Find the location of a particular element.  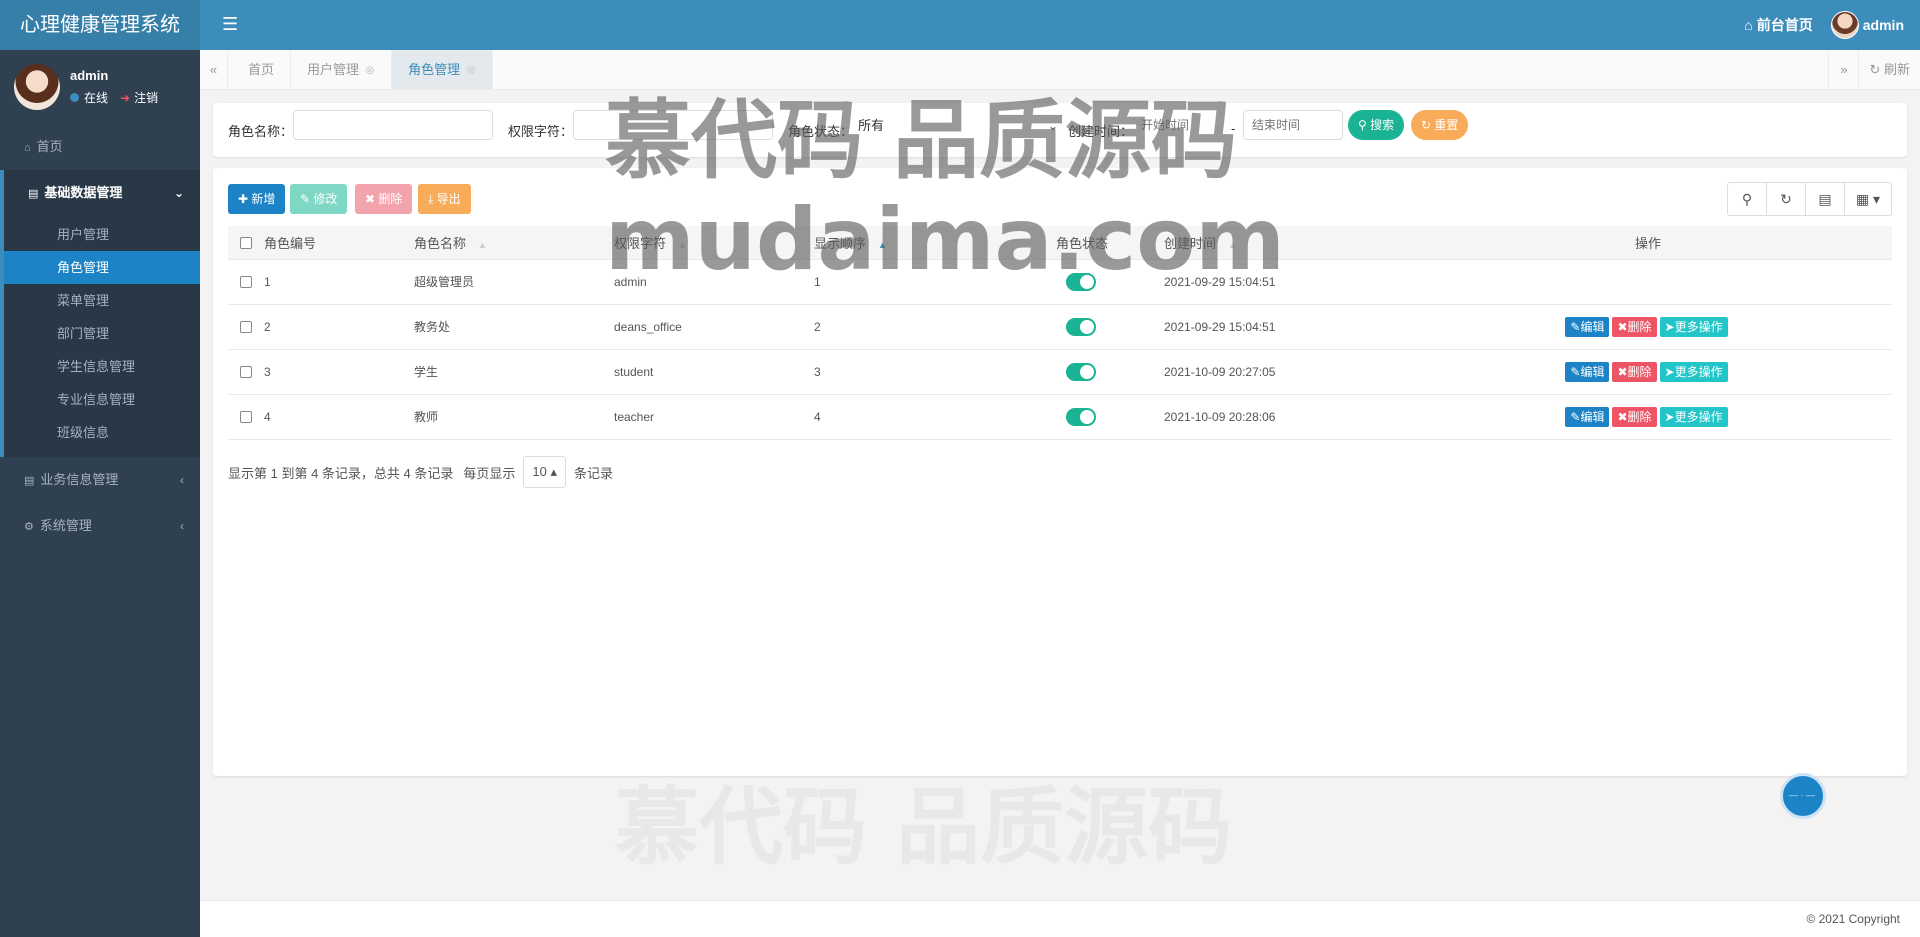

top-header: 心理健康管理系统 ☰ ⌂ 前台首页 admin is located at coordinates (960, 25).